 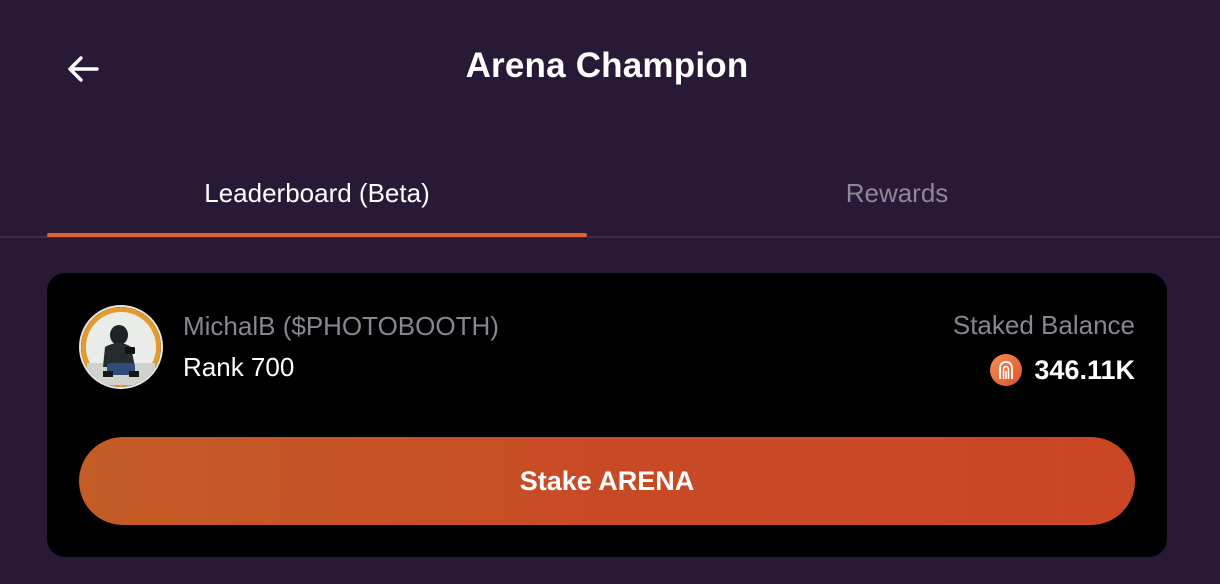 I want to click on page-title: Arena Champion, so click(x=607, y=65).